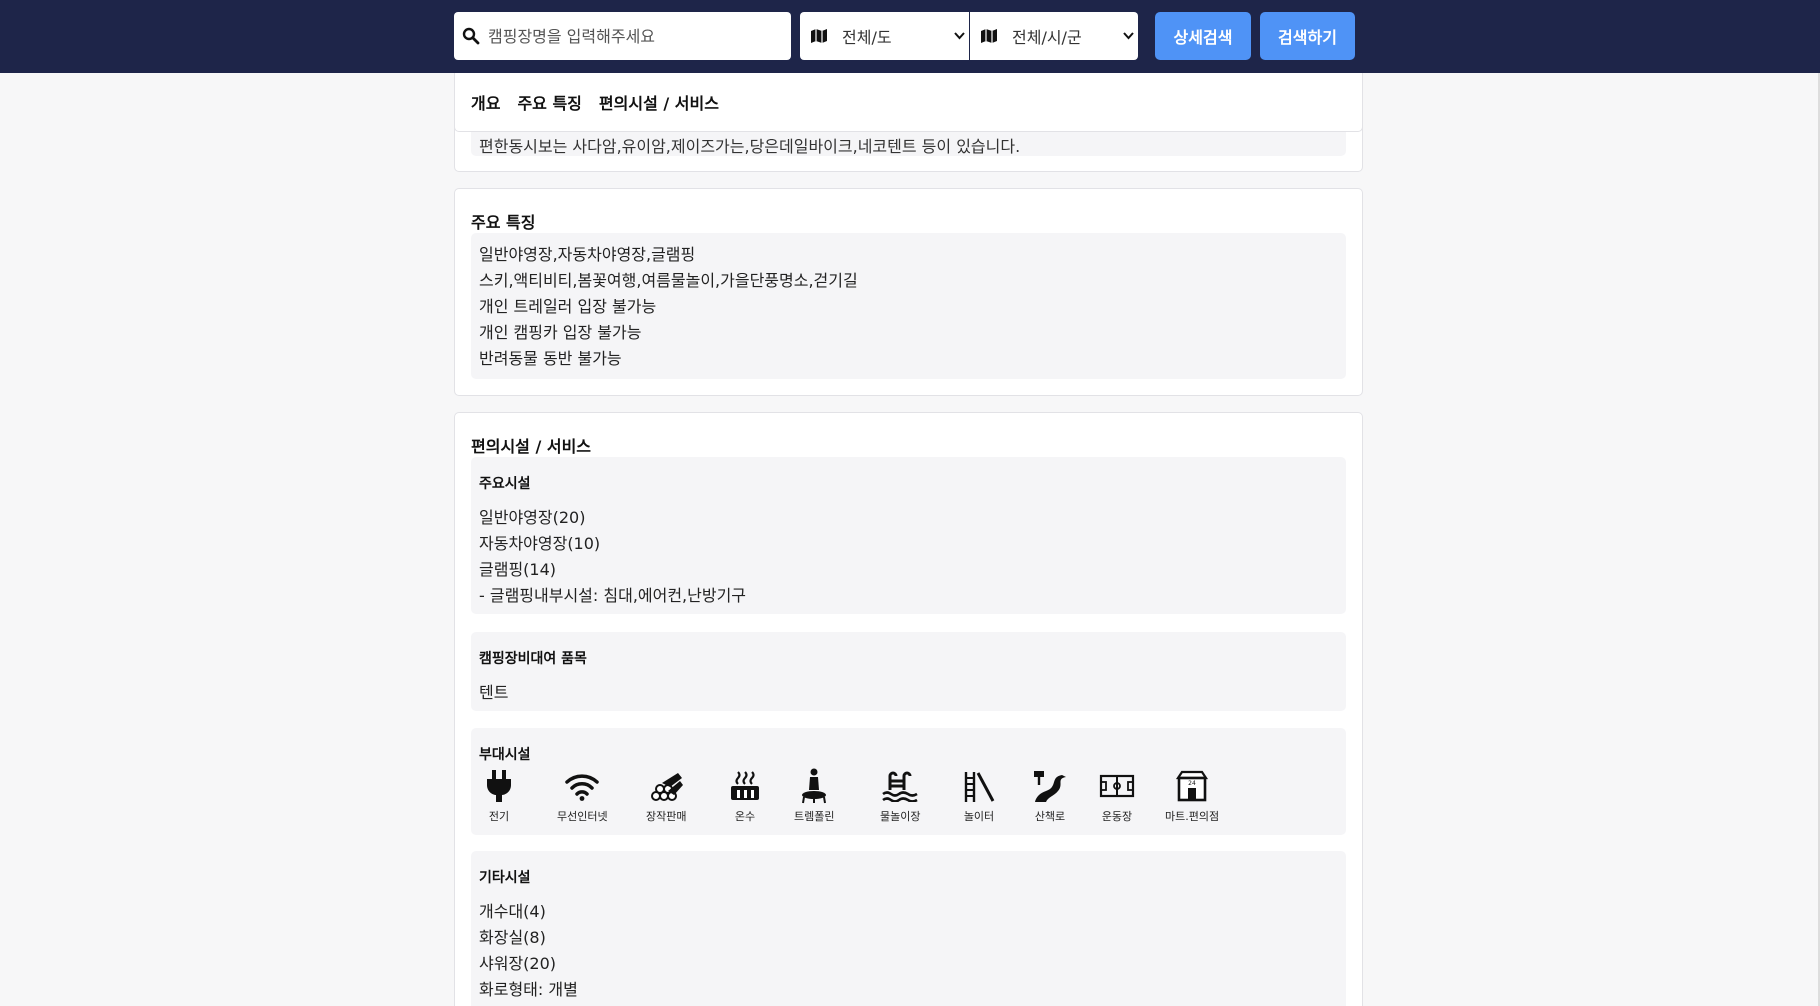 The height and width of the screenshot is (1006, 1820). What do you see at coordinates (1047, 37) in the screenshot?
I see `sigungu-select-value: 전체/시/군` at bounding box center [1047, 37].